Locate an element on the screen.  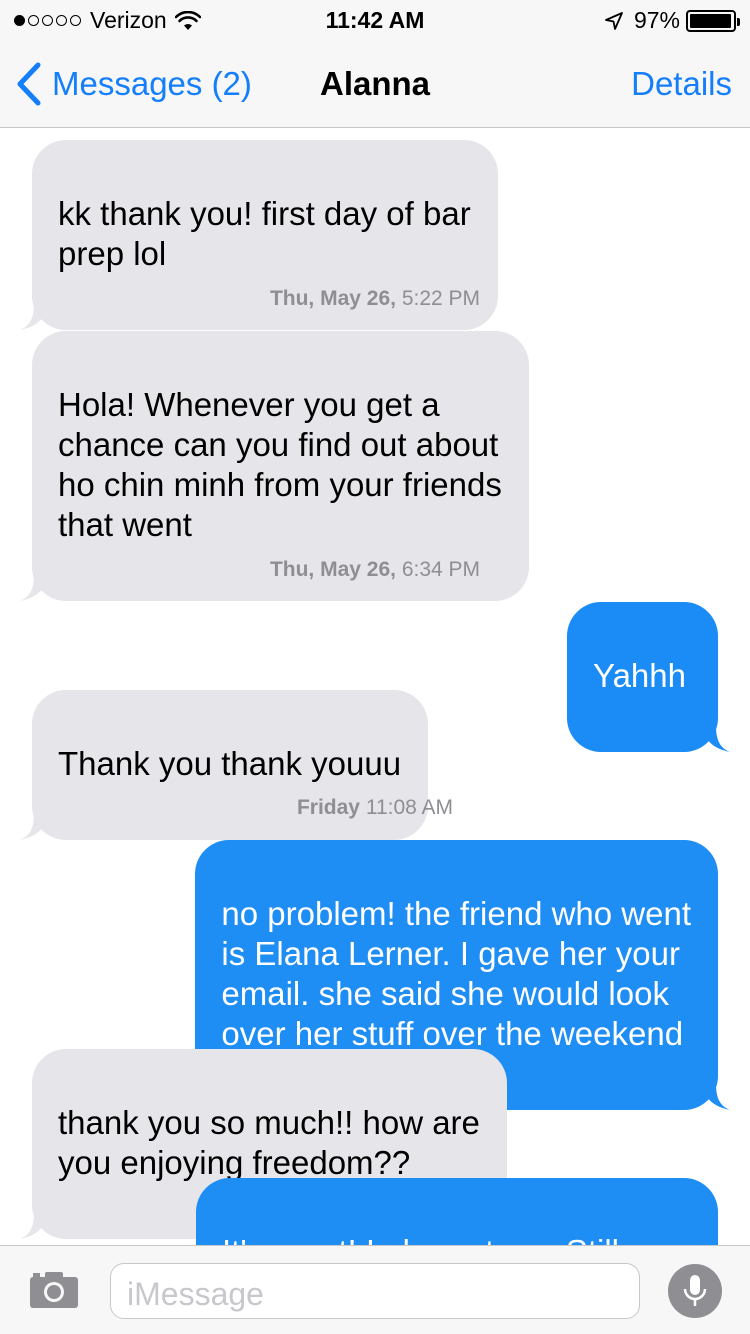
camera-icon is located at coordinates (54, 1290).